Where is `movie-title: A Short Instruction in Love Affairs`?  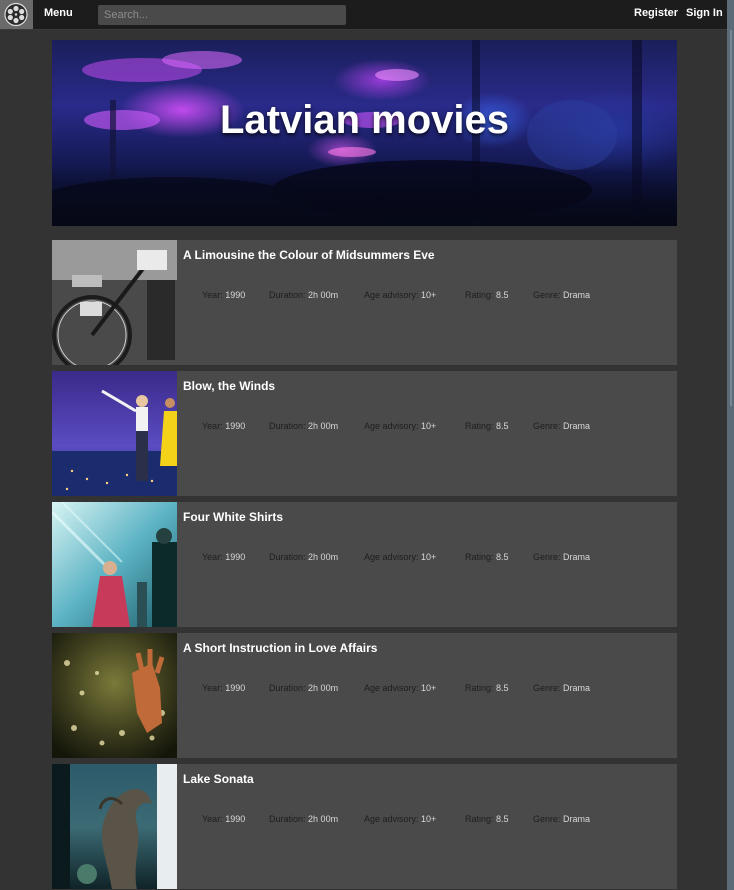
movie-title: A Short Instruction in Love Affairs is located at coordinates (280, 648).